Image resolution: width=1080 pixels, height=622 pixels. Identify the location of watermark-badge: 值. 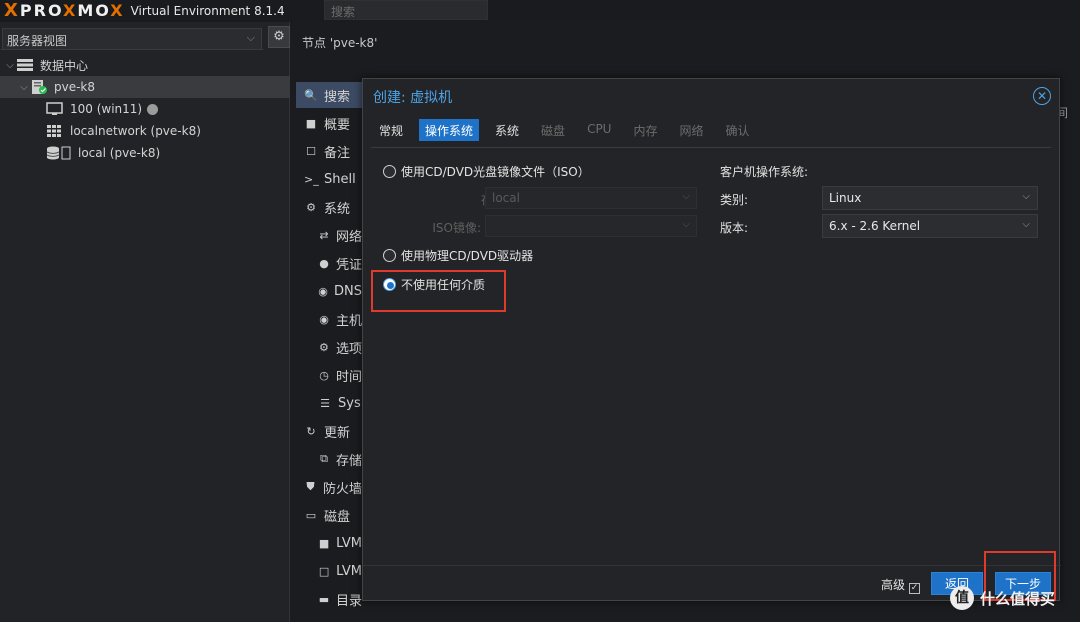
(962, 598).